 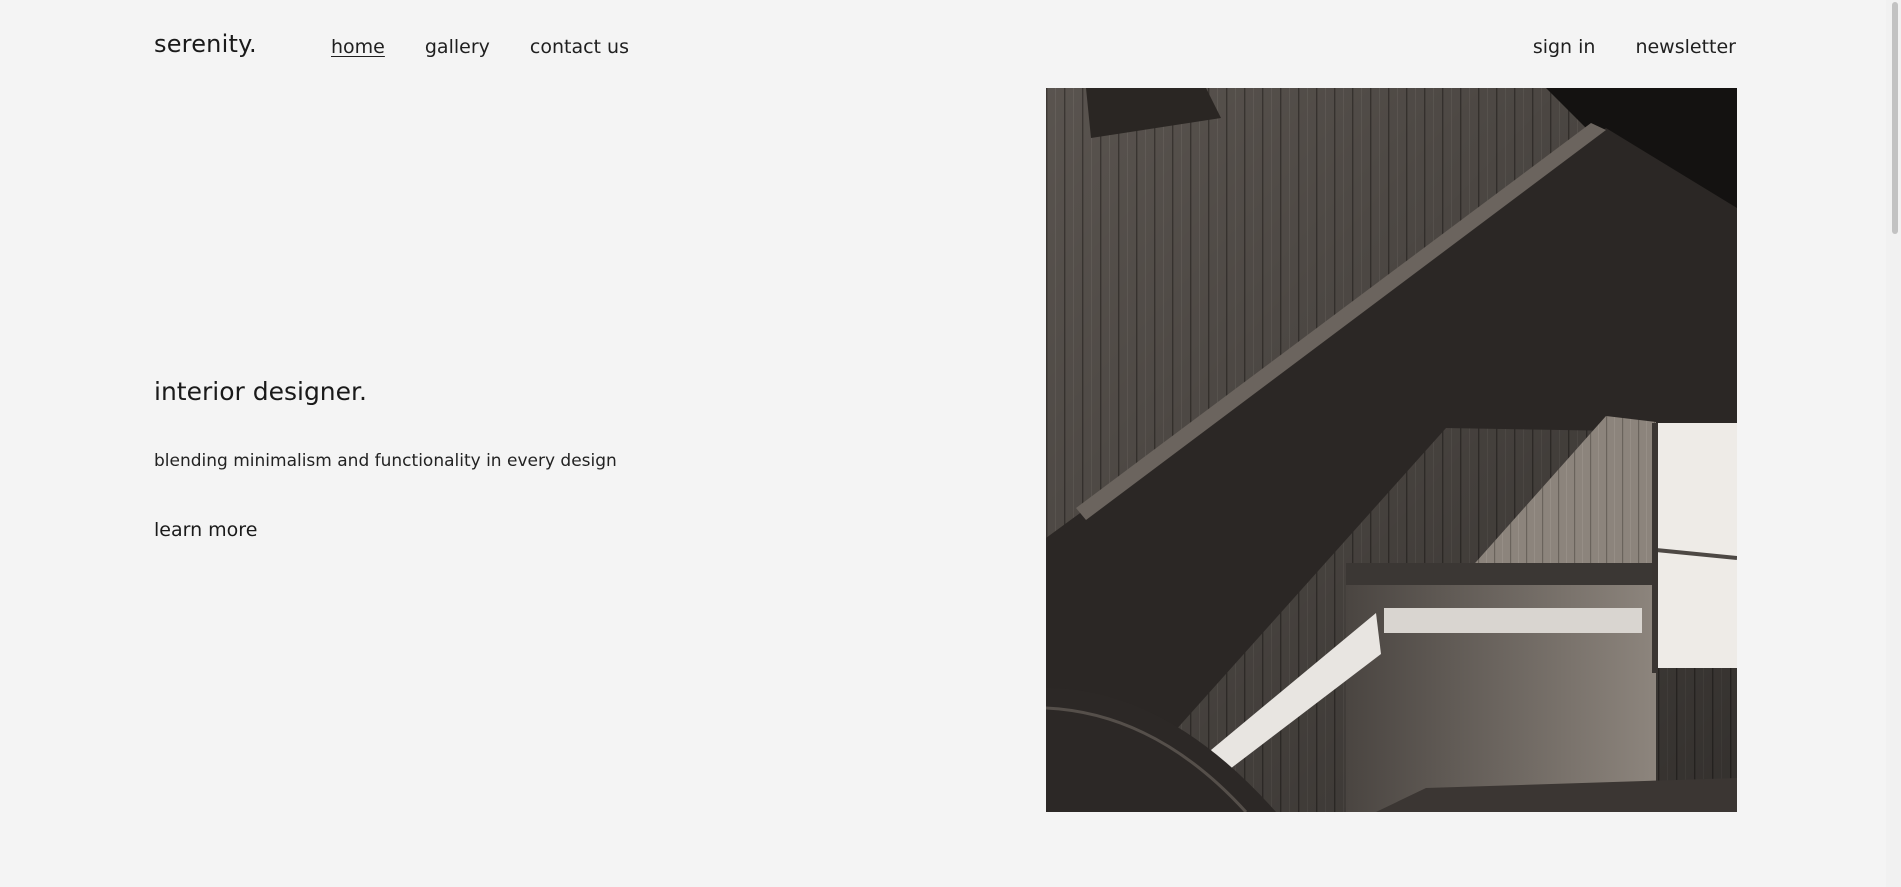 What do you see at coordinates (1634, 47) in the screenshot?
I see `account-nav: sign in newsletter` at bounding box center [1634, 47].